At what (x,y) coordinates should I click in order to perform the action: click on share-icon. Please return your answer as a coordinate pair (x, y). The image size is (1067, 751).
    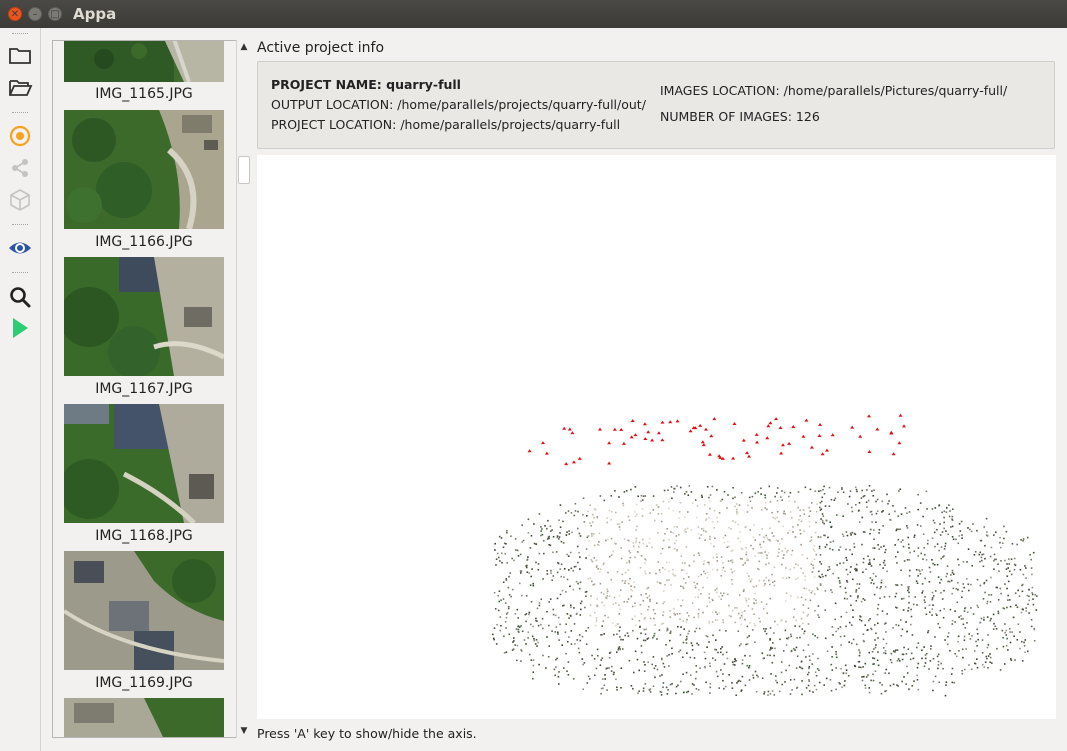
    Looking at the image, I should click on (20, 168).